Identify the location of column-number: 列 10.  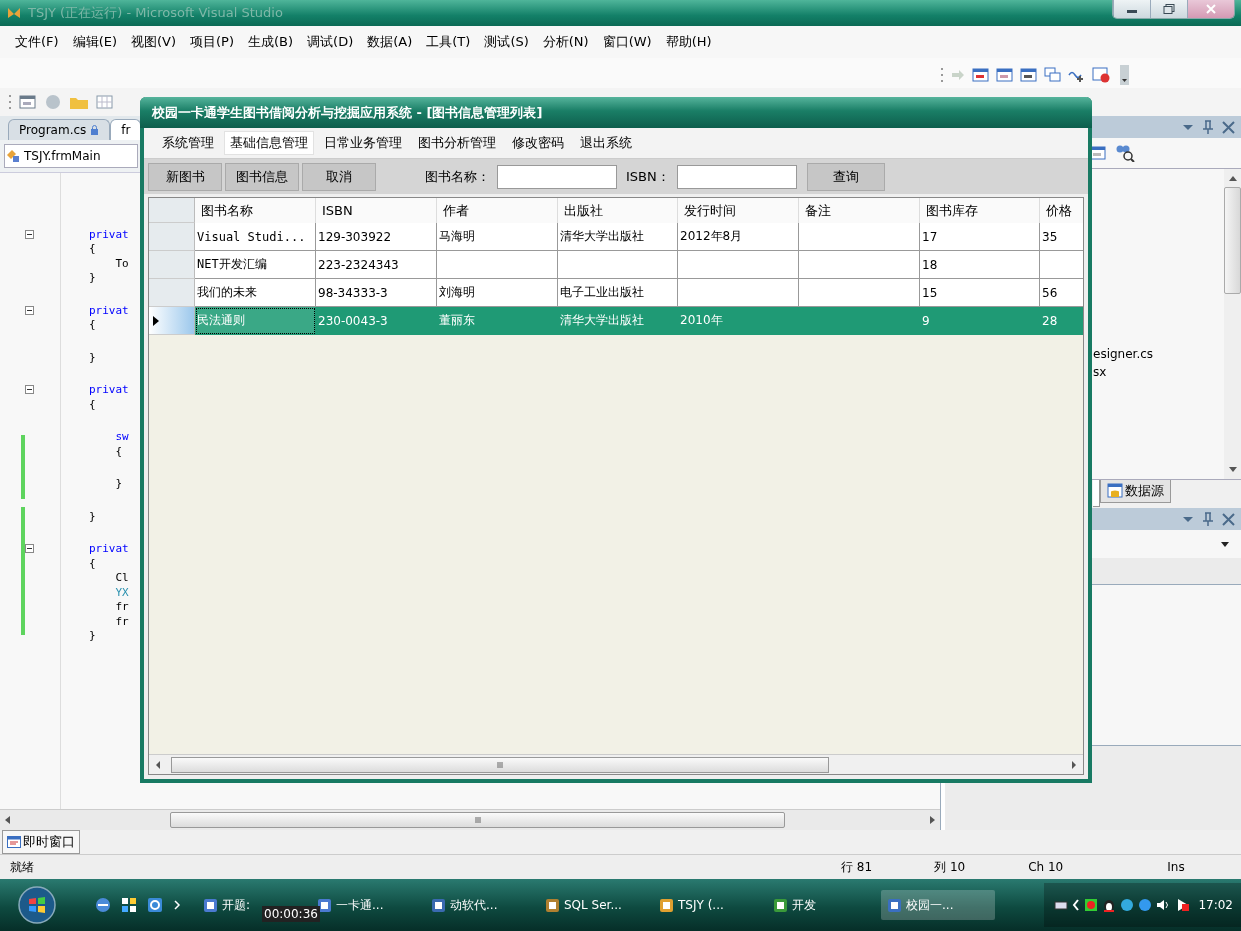
(950, 867).